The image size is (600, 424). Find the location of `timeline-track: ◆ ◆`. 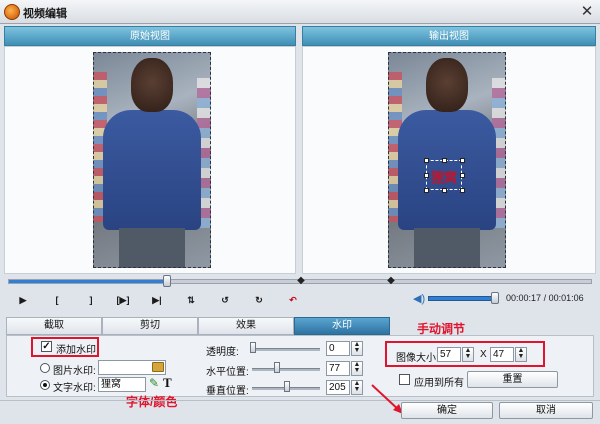

timeline-track: ◆ ◆ is located at coordinates (300, 281).